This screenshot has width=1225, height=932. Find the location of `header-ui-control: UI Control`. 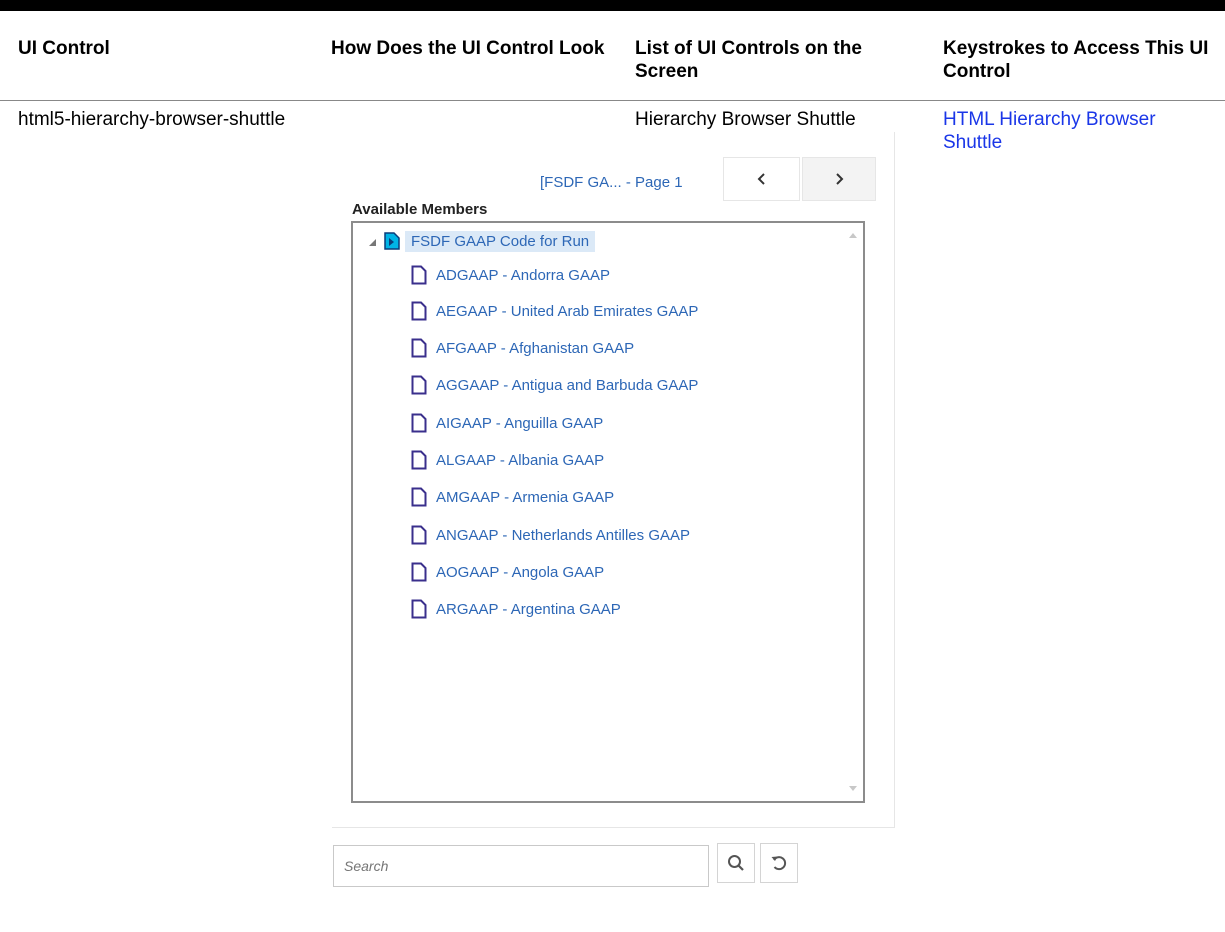

header-ui-control: UI Control is located at coordinates (64, 48).